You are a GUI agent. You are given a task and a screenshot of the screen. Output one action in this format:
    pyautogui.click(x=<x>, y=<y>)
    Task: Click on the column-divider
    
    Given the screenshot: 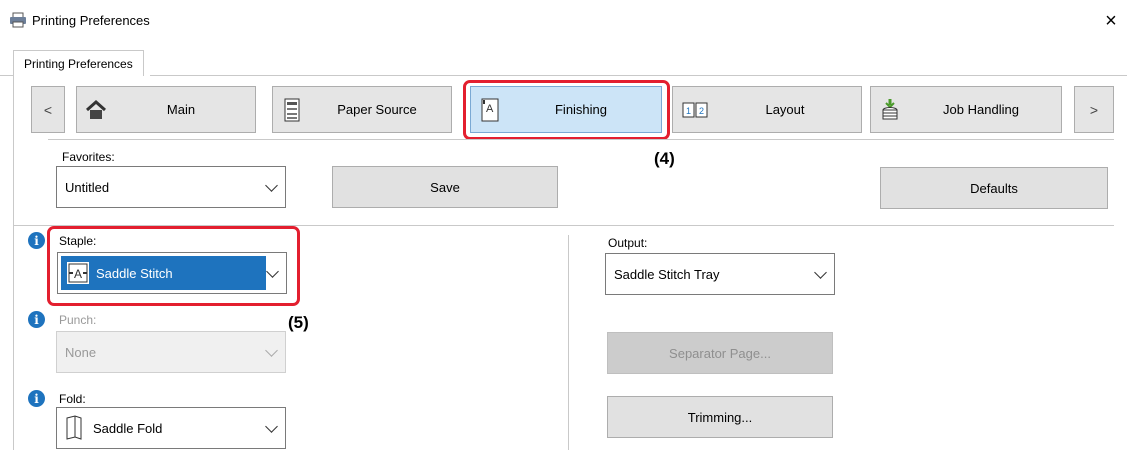 What is the action you would take?
    pyautogui.click(x=568, y=342)
    